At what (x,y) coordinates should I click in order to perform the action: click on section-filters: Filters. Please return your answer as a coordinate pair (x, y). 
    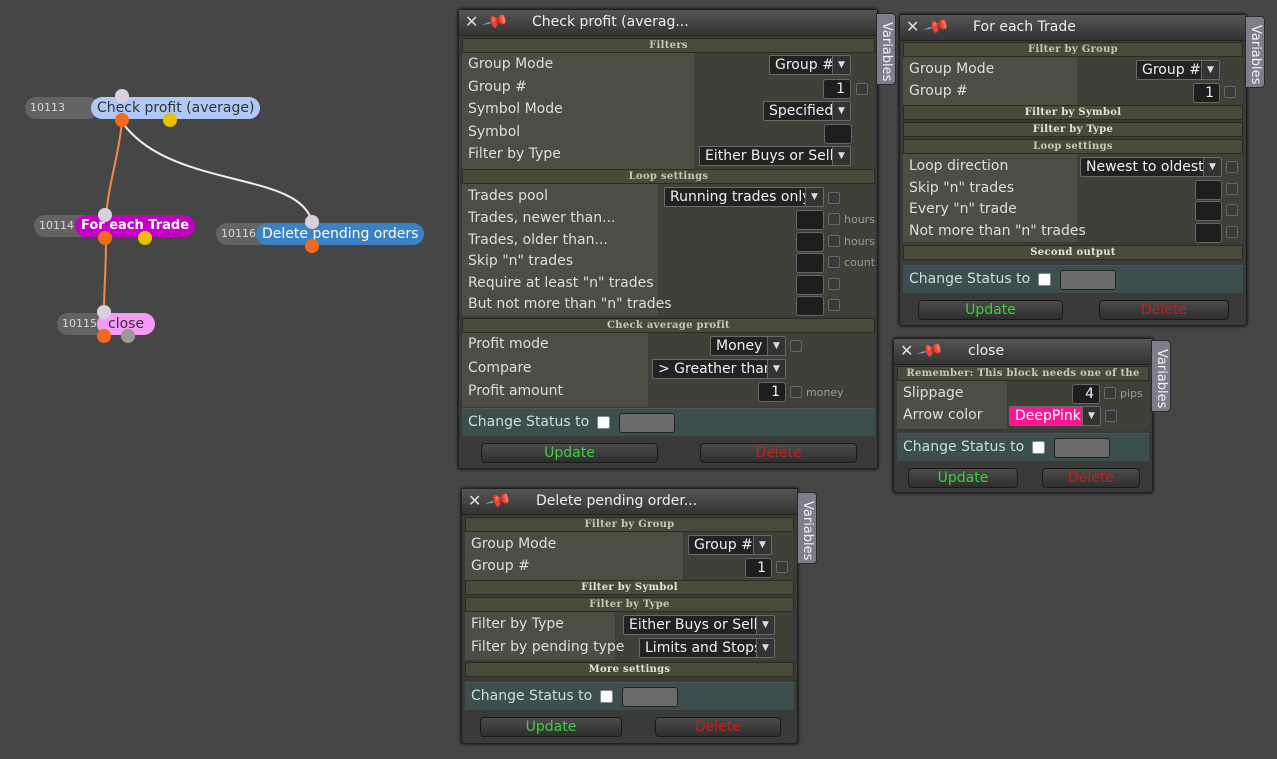
    Looking at the image, I should click on (668, 45).